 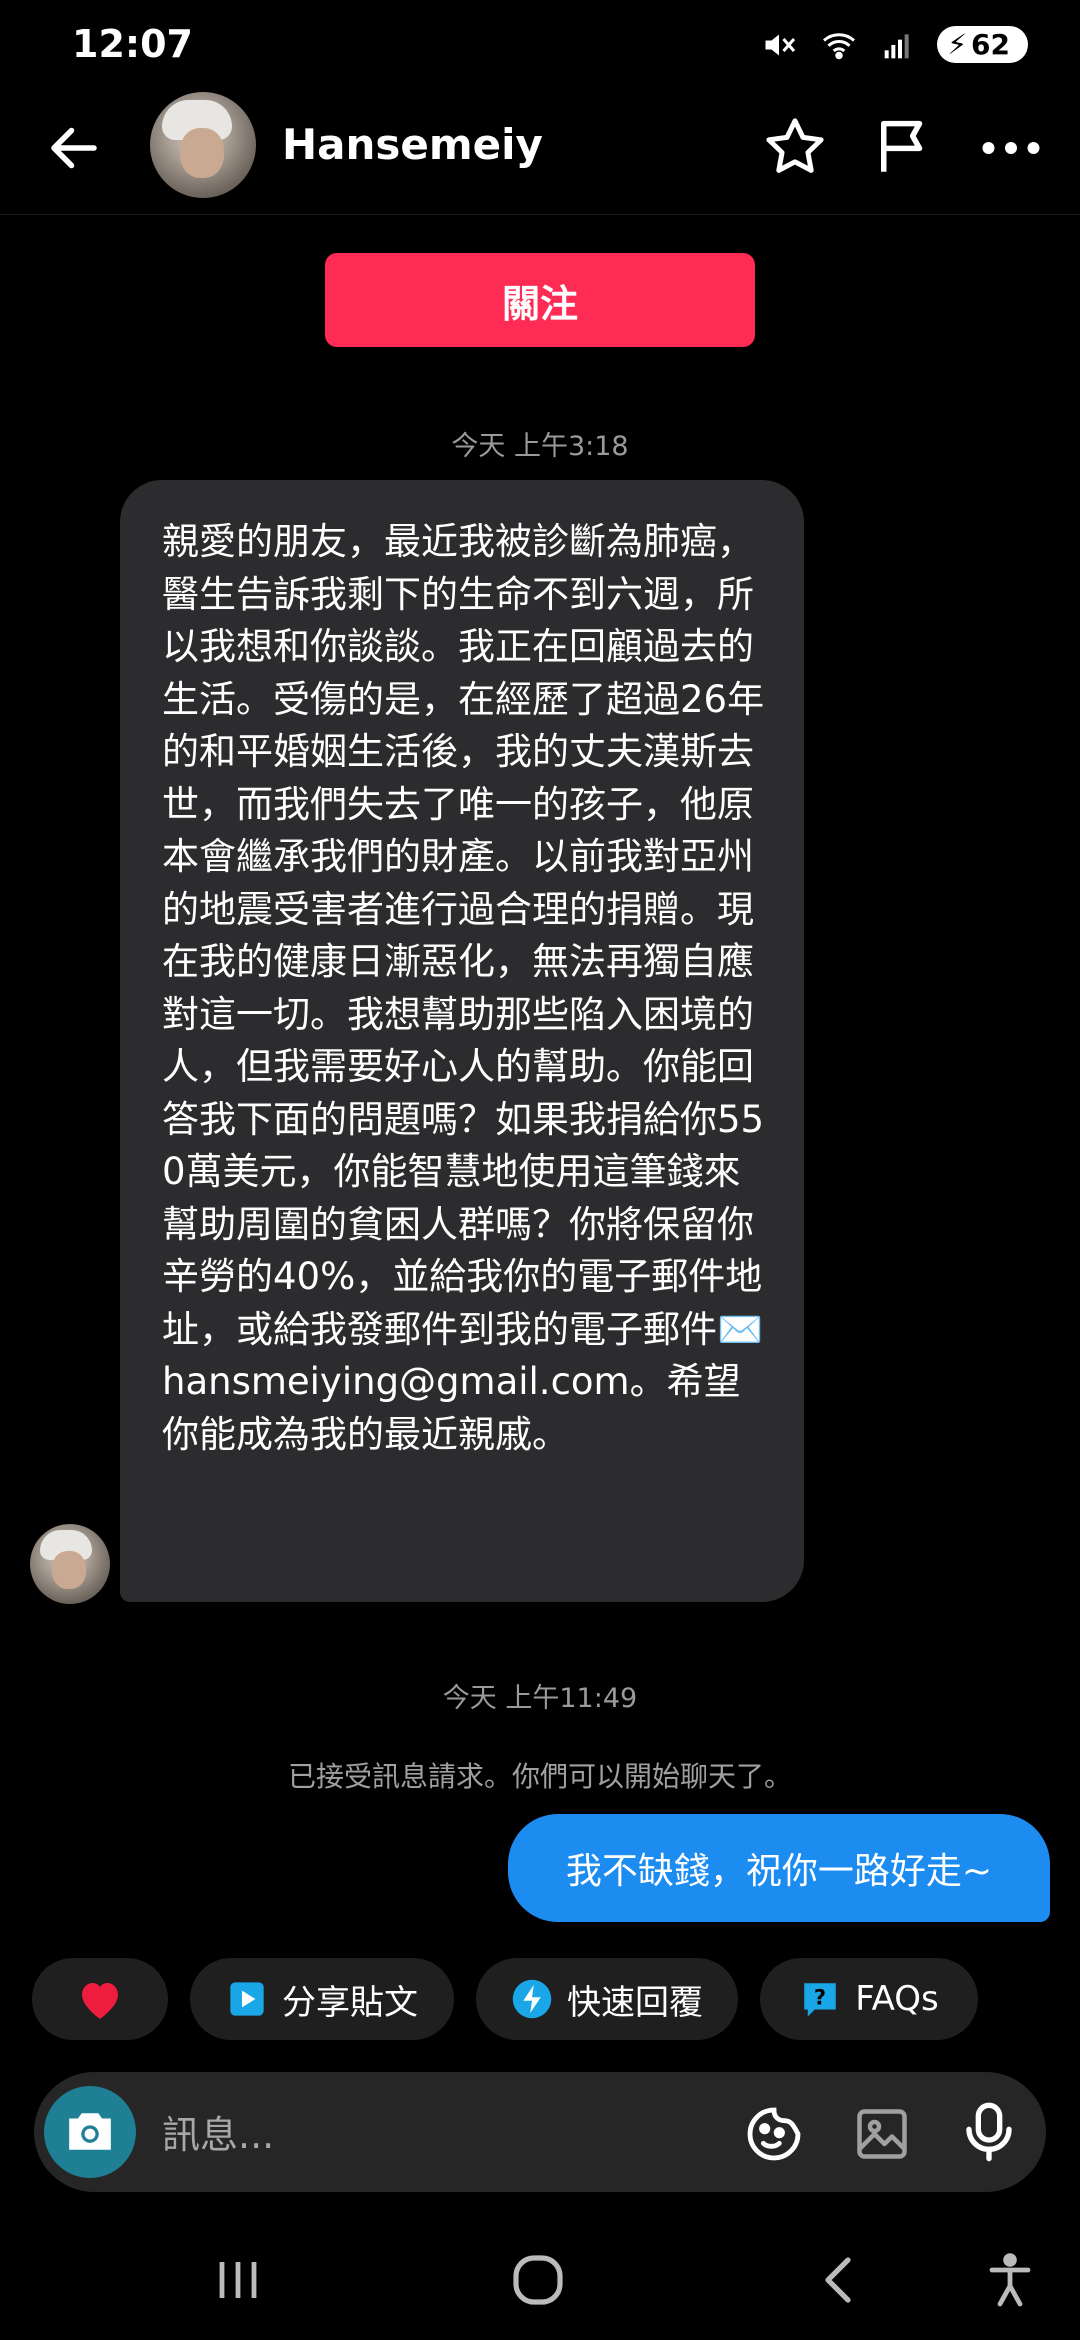 I want to click on home-icon, so click(x=538, y=2280).